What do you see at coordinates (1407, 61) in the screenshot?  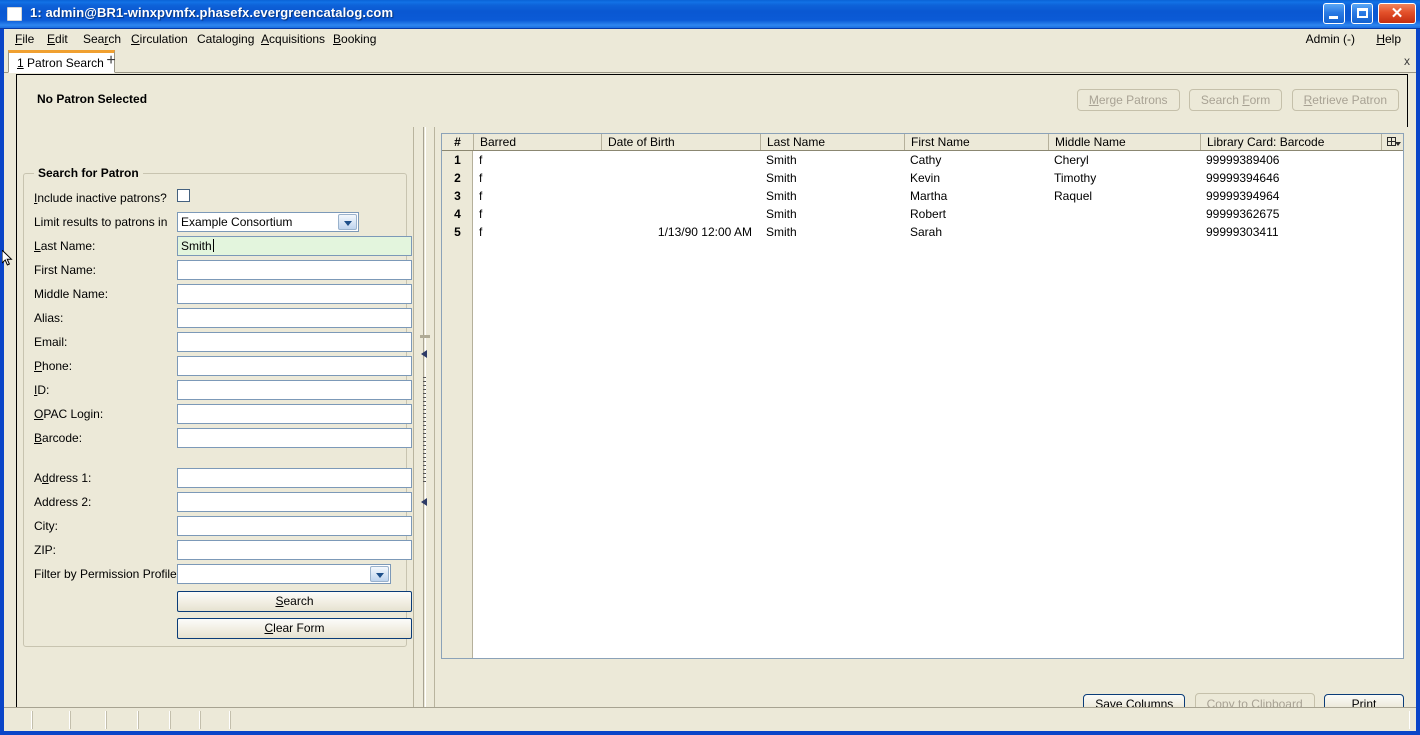 I see `close-tab-button: x` at bounding box center [1407, 61].